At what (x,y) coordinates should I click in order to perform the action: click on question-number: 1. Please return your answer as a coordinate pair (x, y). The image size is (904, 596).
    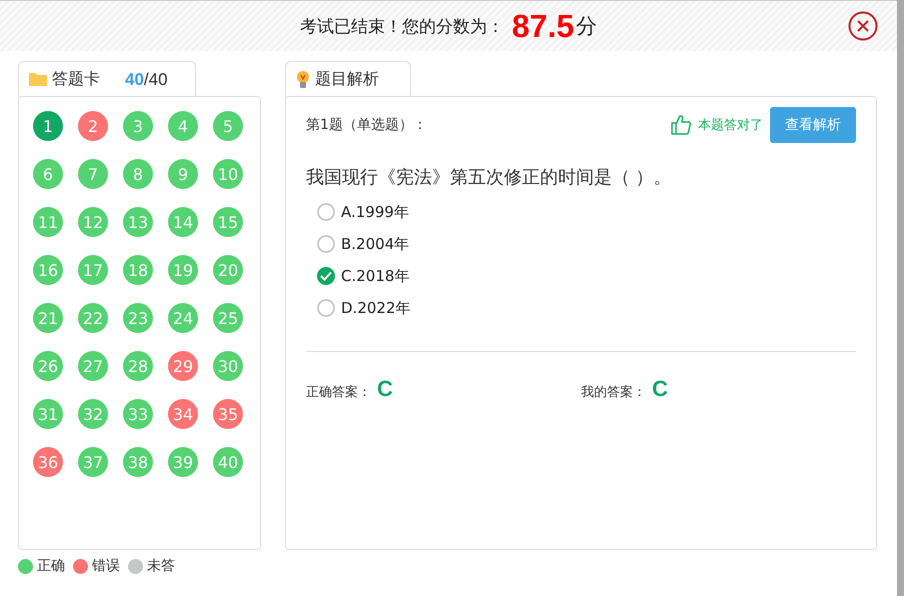
    Looking at the image, I should click on (48, 126).